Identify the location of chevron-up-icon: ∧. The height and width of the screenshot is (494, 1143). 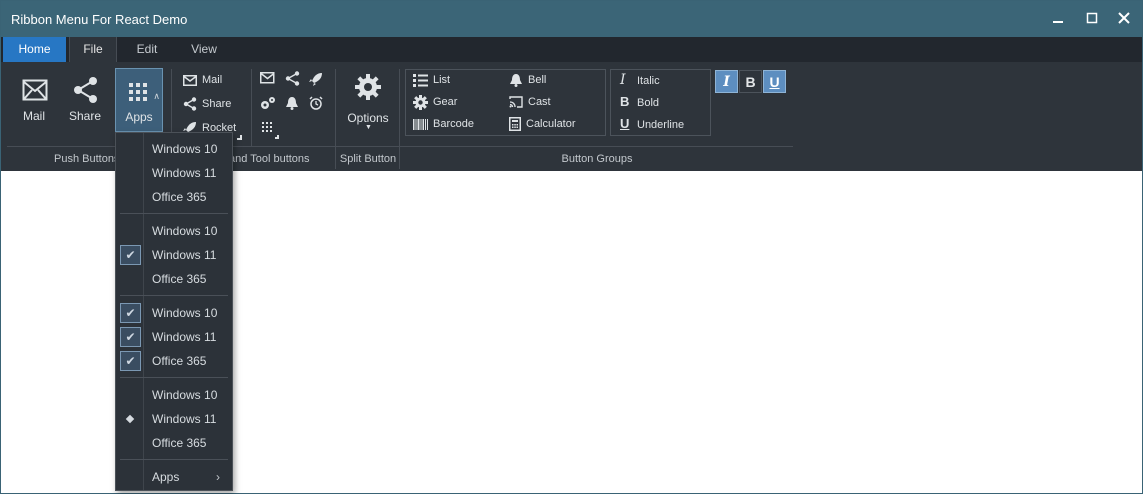
(156, 96).